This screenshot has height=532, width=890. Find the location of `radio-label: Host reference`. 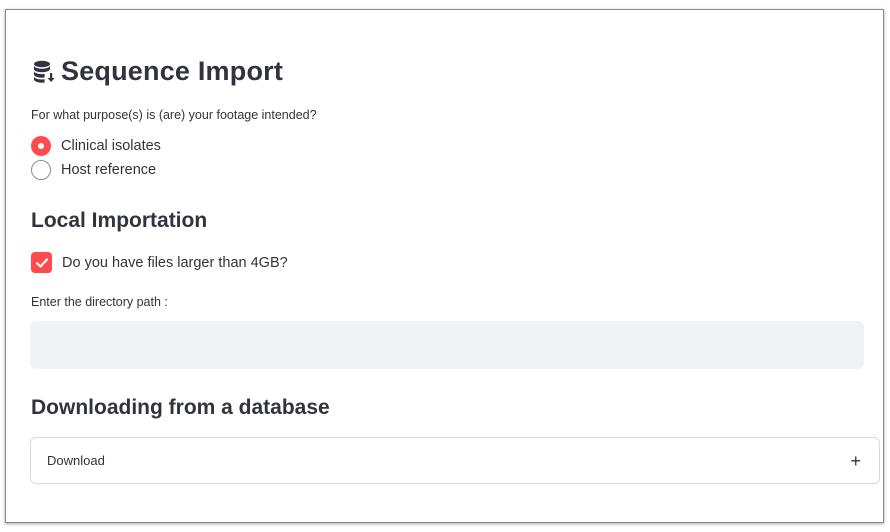

radio-label: Host reference is located at coordinates (109, 170).